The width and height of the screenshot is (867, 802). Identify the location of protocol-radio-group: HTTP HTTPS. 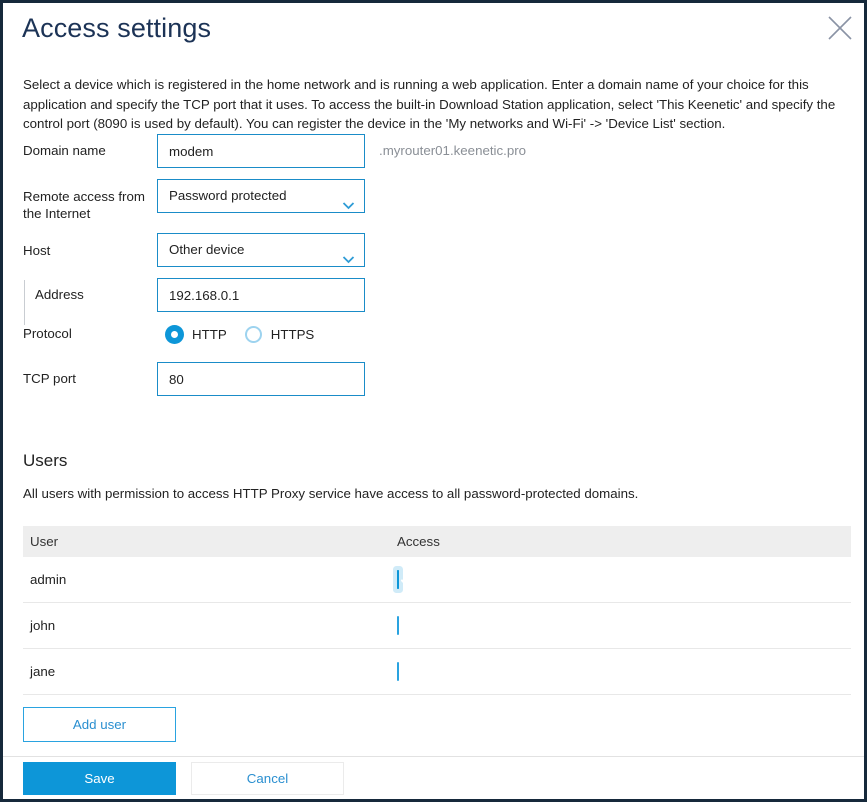
(249, 334).